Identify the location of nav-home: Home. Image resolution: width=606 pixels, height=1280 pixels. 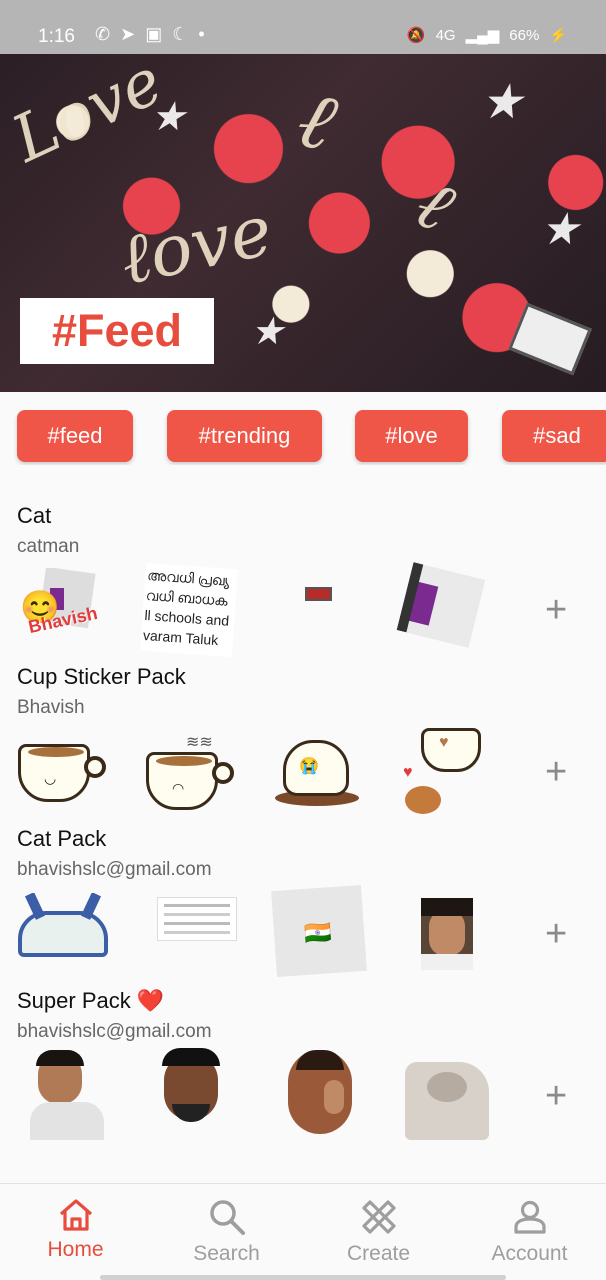
(75, 1230).